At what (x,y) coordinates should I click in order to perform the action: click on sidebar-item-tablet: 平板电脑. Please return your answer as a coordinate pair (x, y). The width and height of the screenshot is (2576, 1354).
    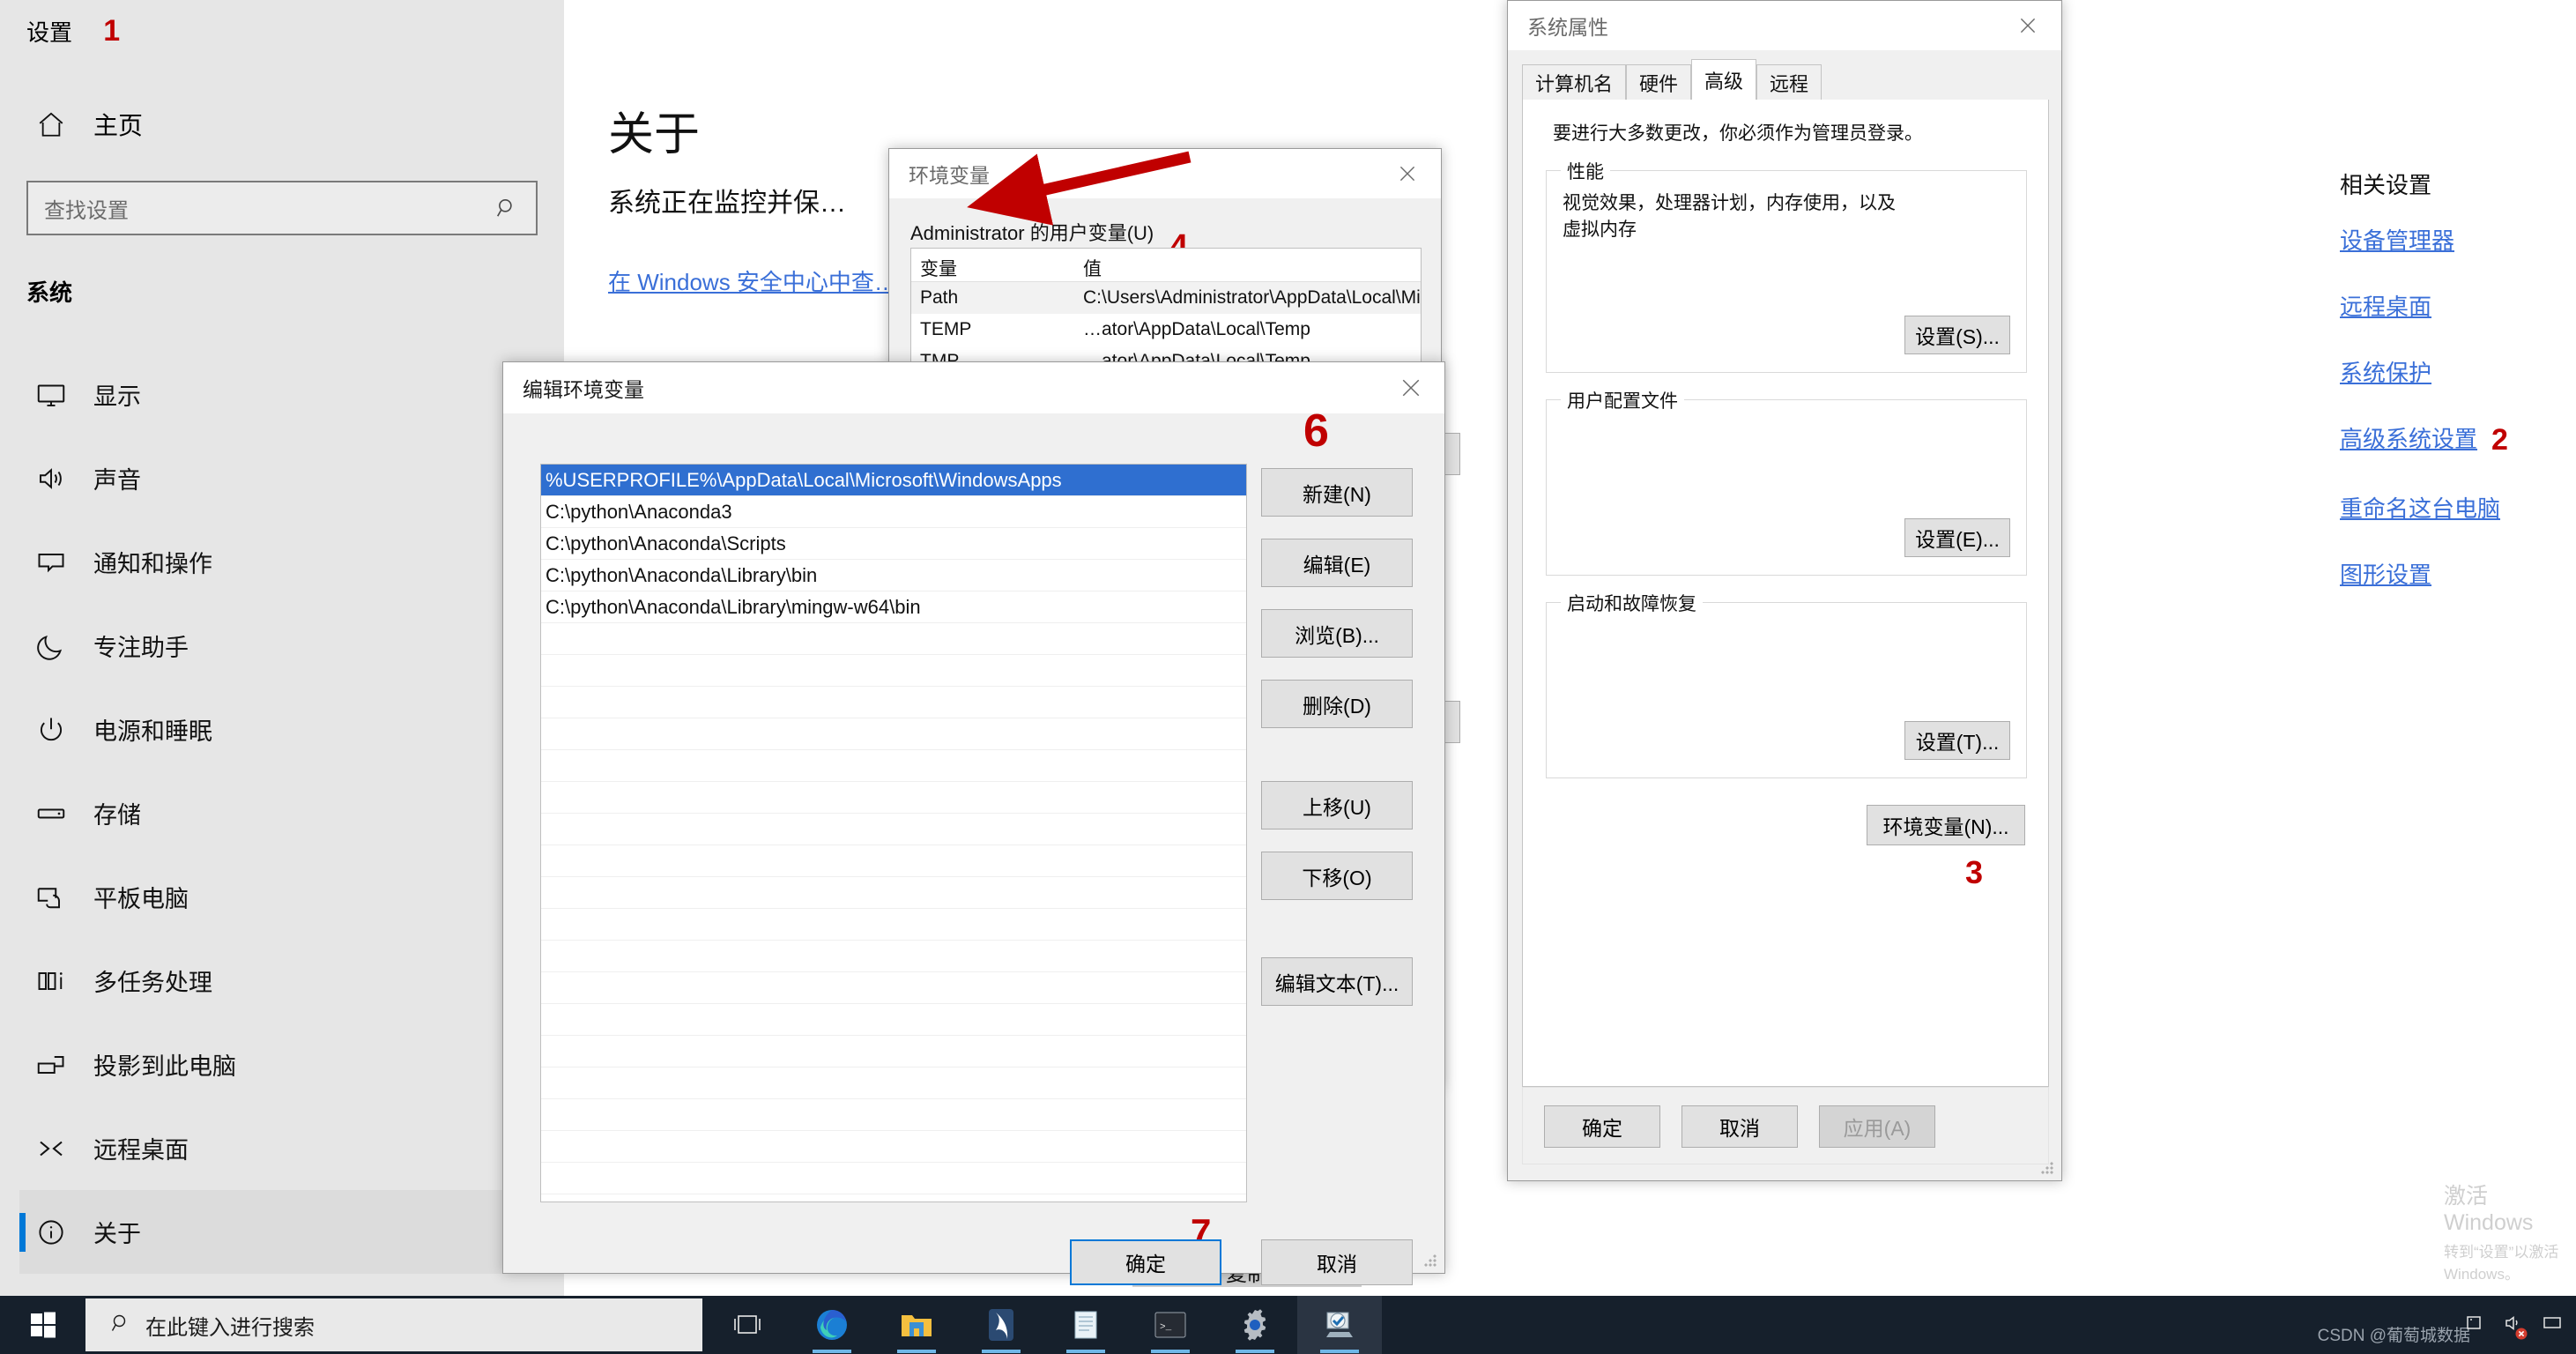
    Looking at the image, I should click on (283, 897).